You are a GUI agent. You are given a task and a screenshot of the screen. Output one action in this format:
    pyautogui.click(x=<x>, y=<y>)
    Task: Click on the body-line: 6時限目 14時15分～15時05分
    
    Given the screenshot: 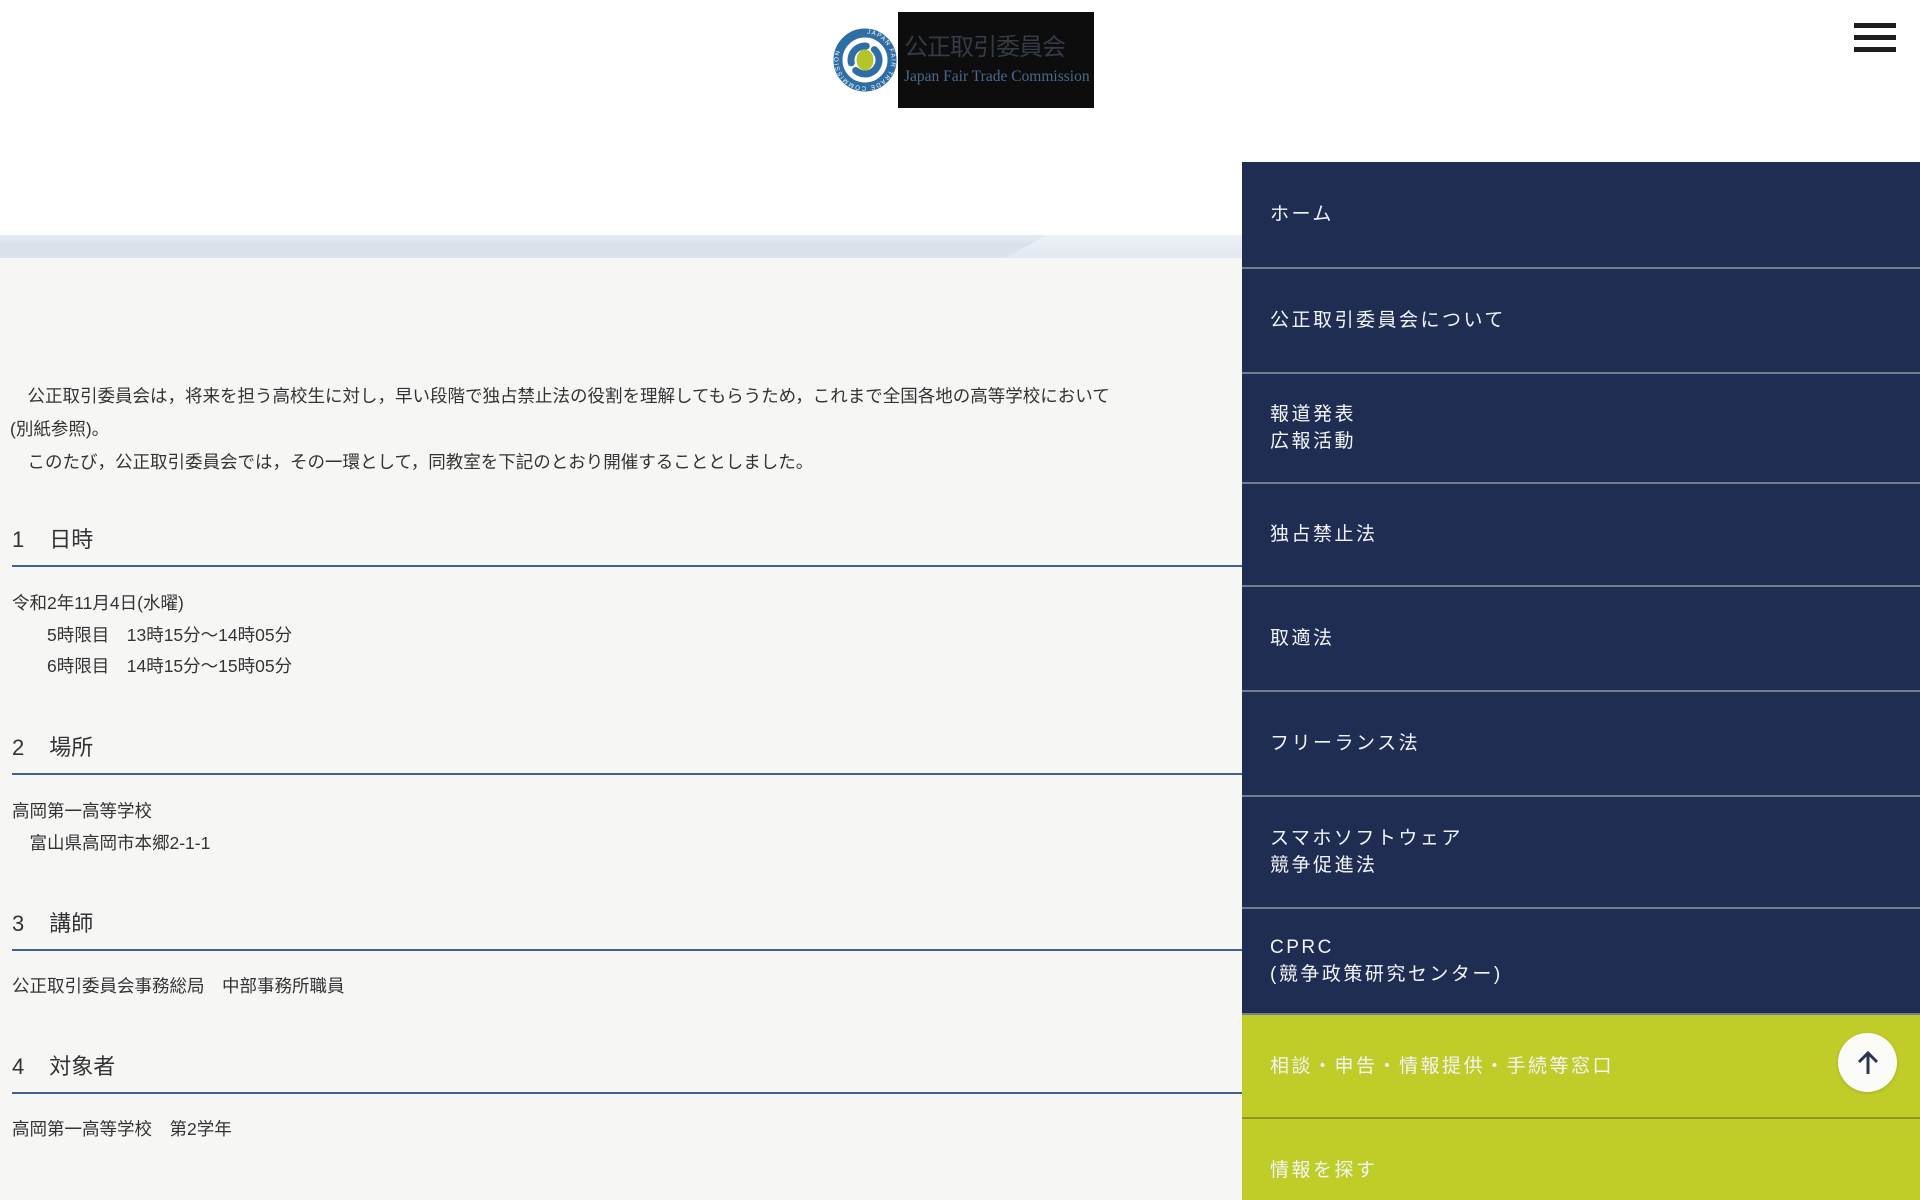 What is the action you would take?
    pyautogui.click(x=152, y=666)
    